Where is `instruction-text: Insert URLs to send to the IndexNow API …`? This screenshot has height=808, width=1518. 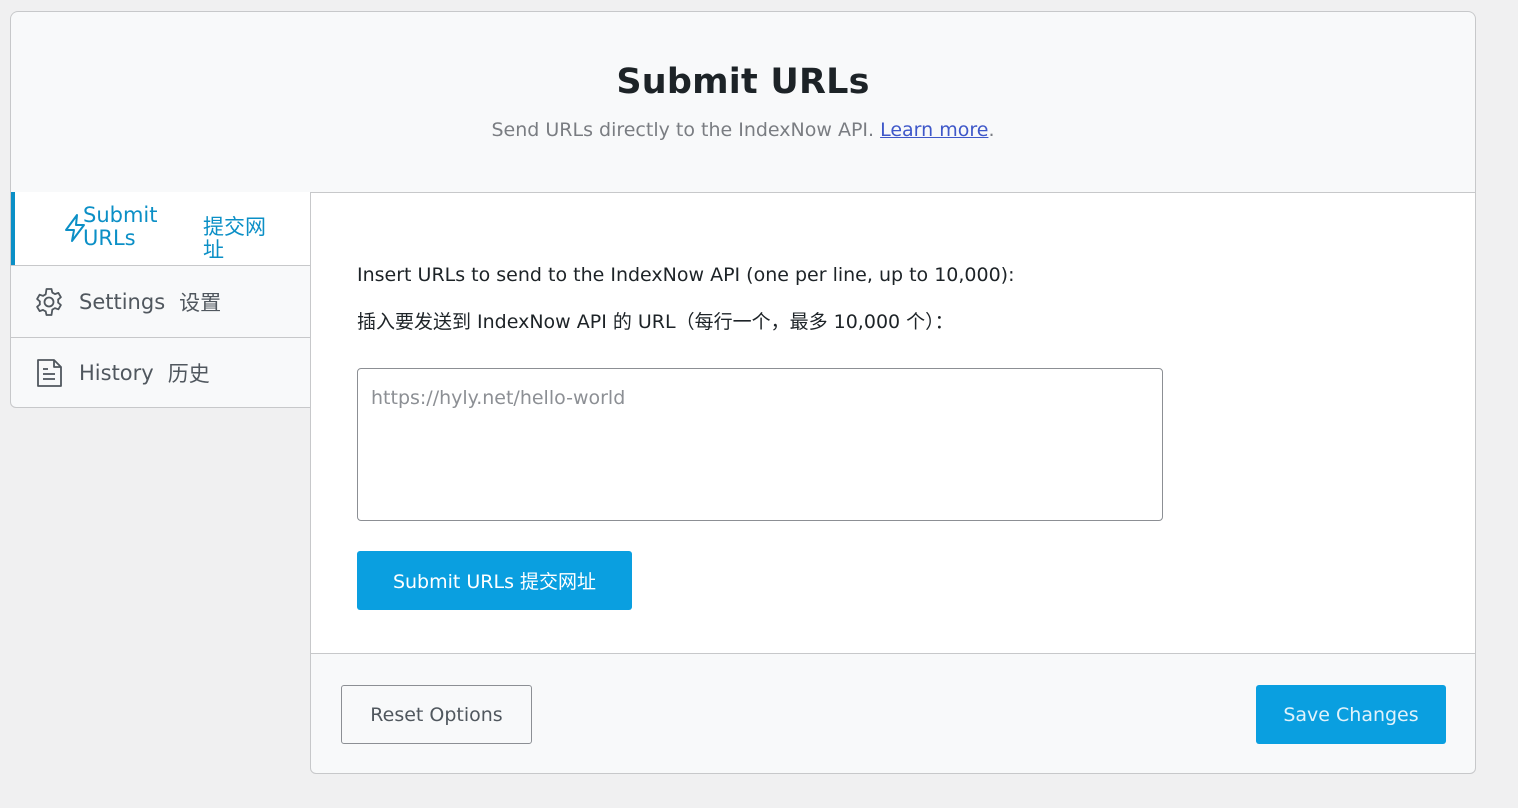 instruction-text: Insert URLs to send to the IndexNow API … is located at coordinates (686, 275).